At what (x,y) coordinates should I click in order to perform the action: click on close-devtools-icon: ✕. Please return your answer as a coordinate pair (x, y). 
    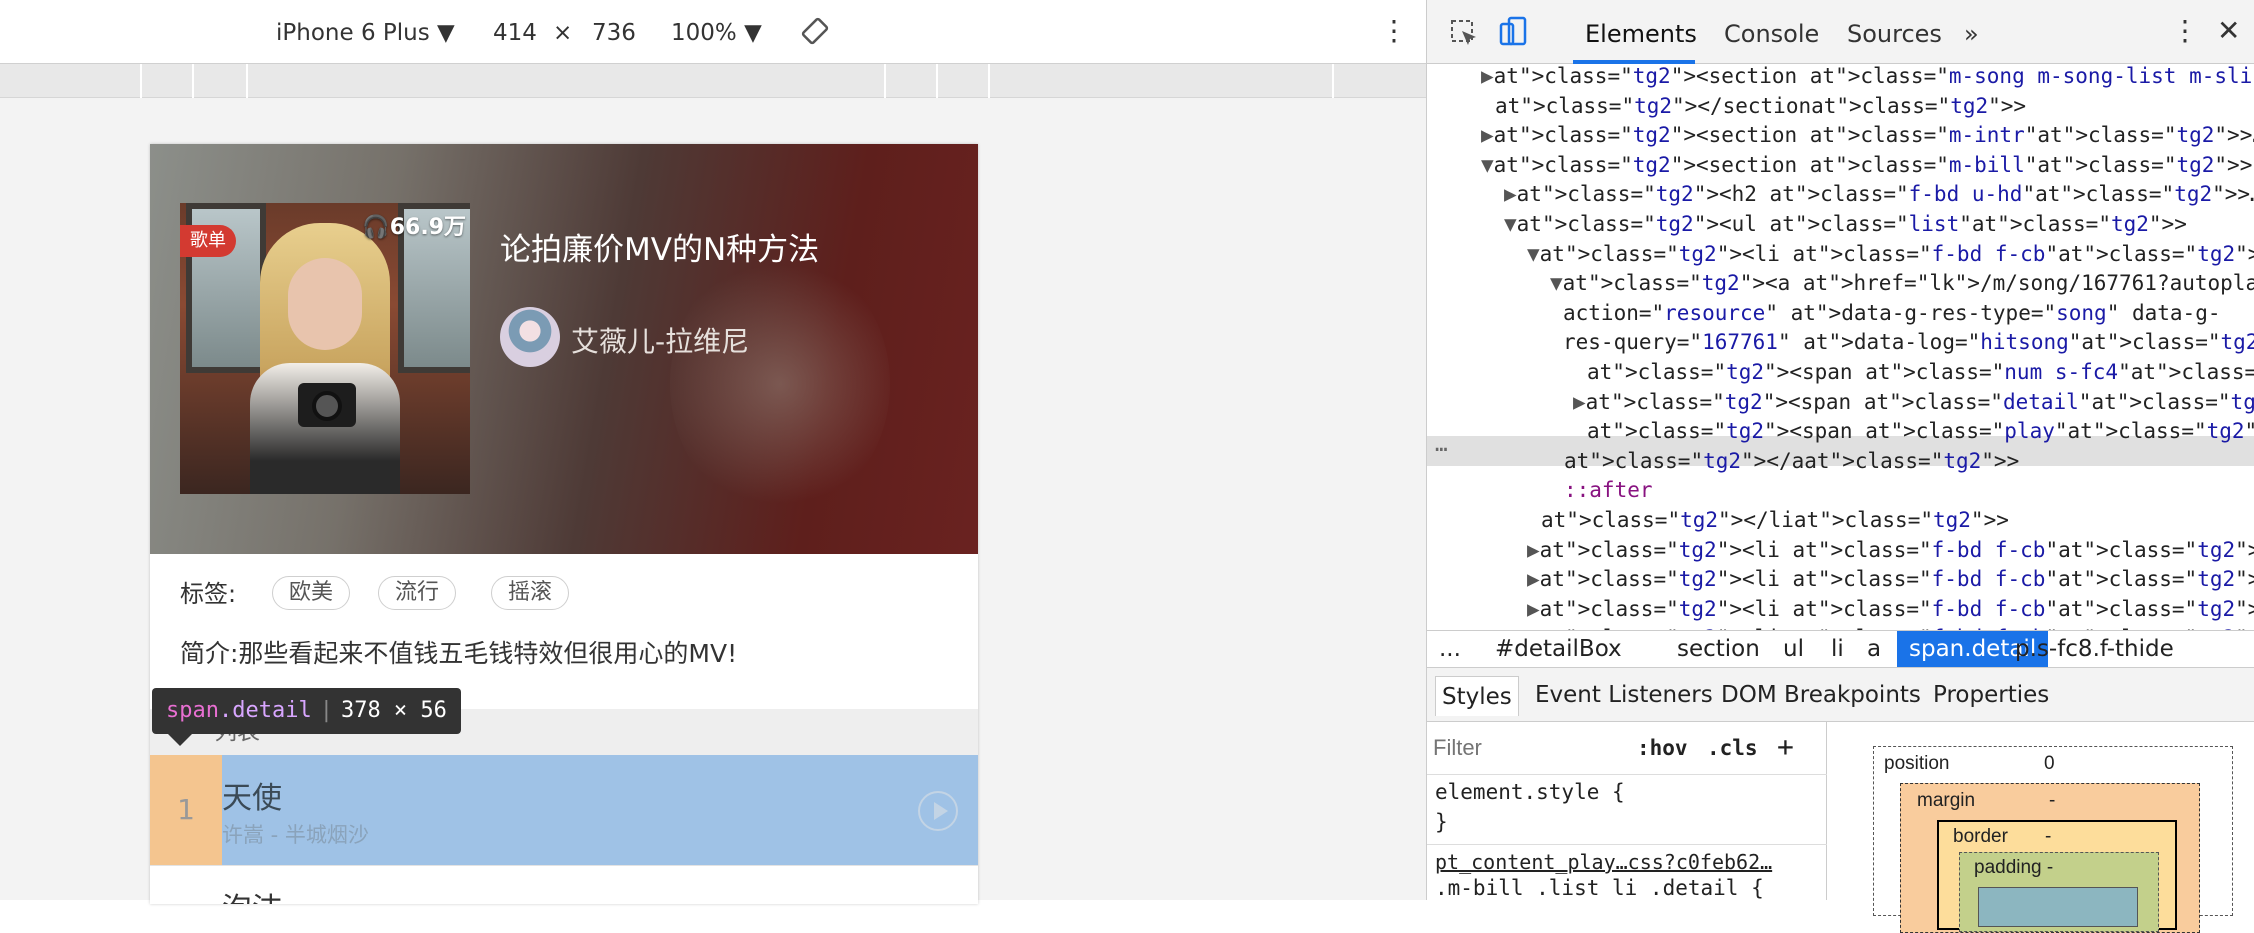
    Looking at the image, I should click on (2228, 30).